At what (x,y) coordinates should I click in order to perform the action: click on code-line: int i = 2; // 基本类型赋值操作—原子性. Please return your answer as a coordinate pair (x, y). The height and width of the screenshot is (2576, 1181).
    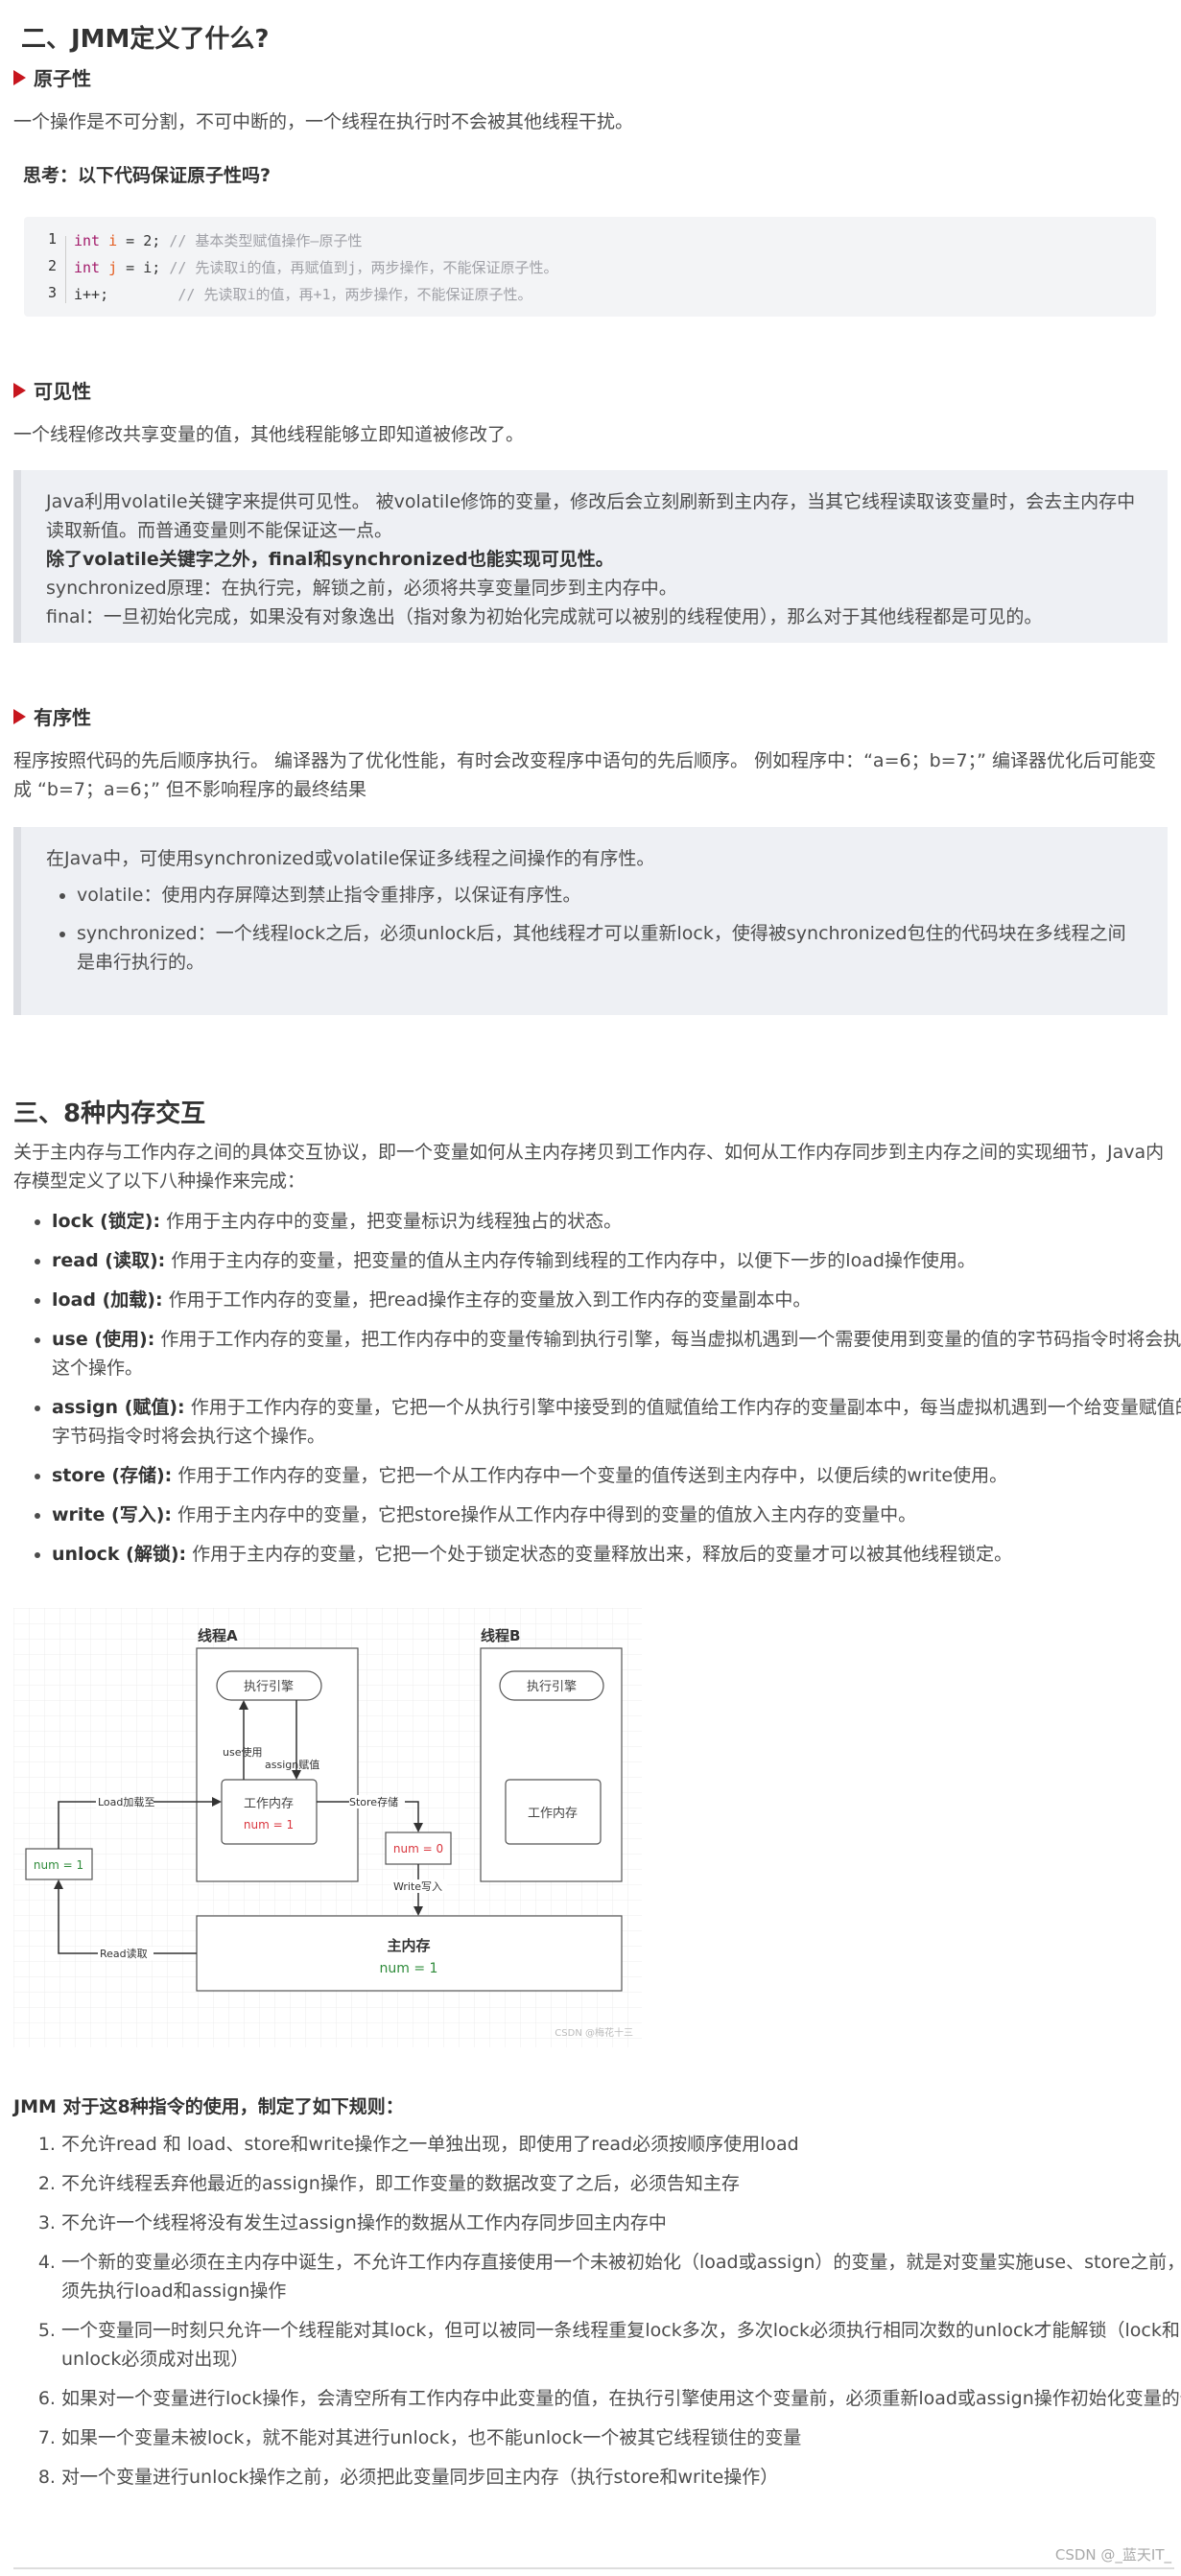
    Looking at the image, I should click on (218, 240).